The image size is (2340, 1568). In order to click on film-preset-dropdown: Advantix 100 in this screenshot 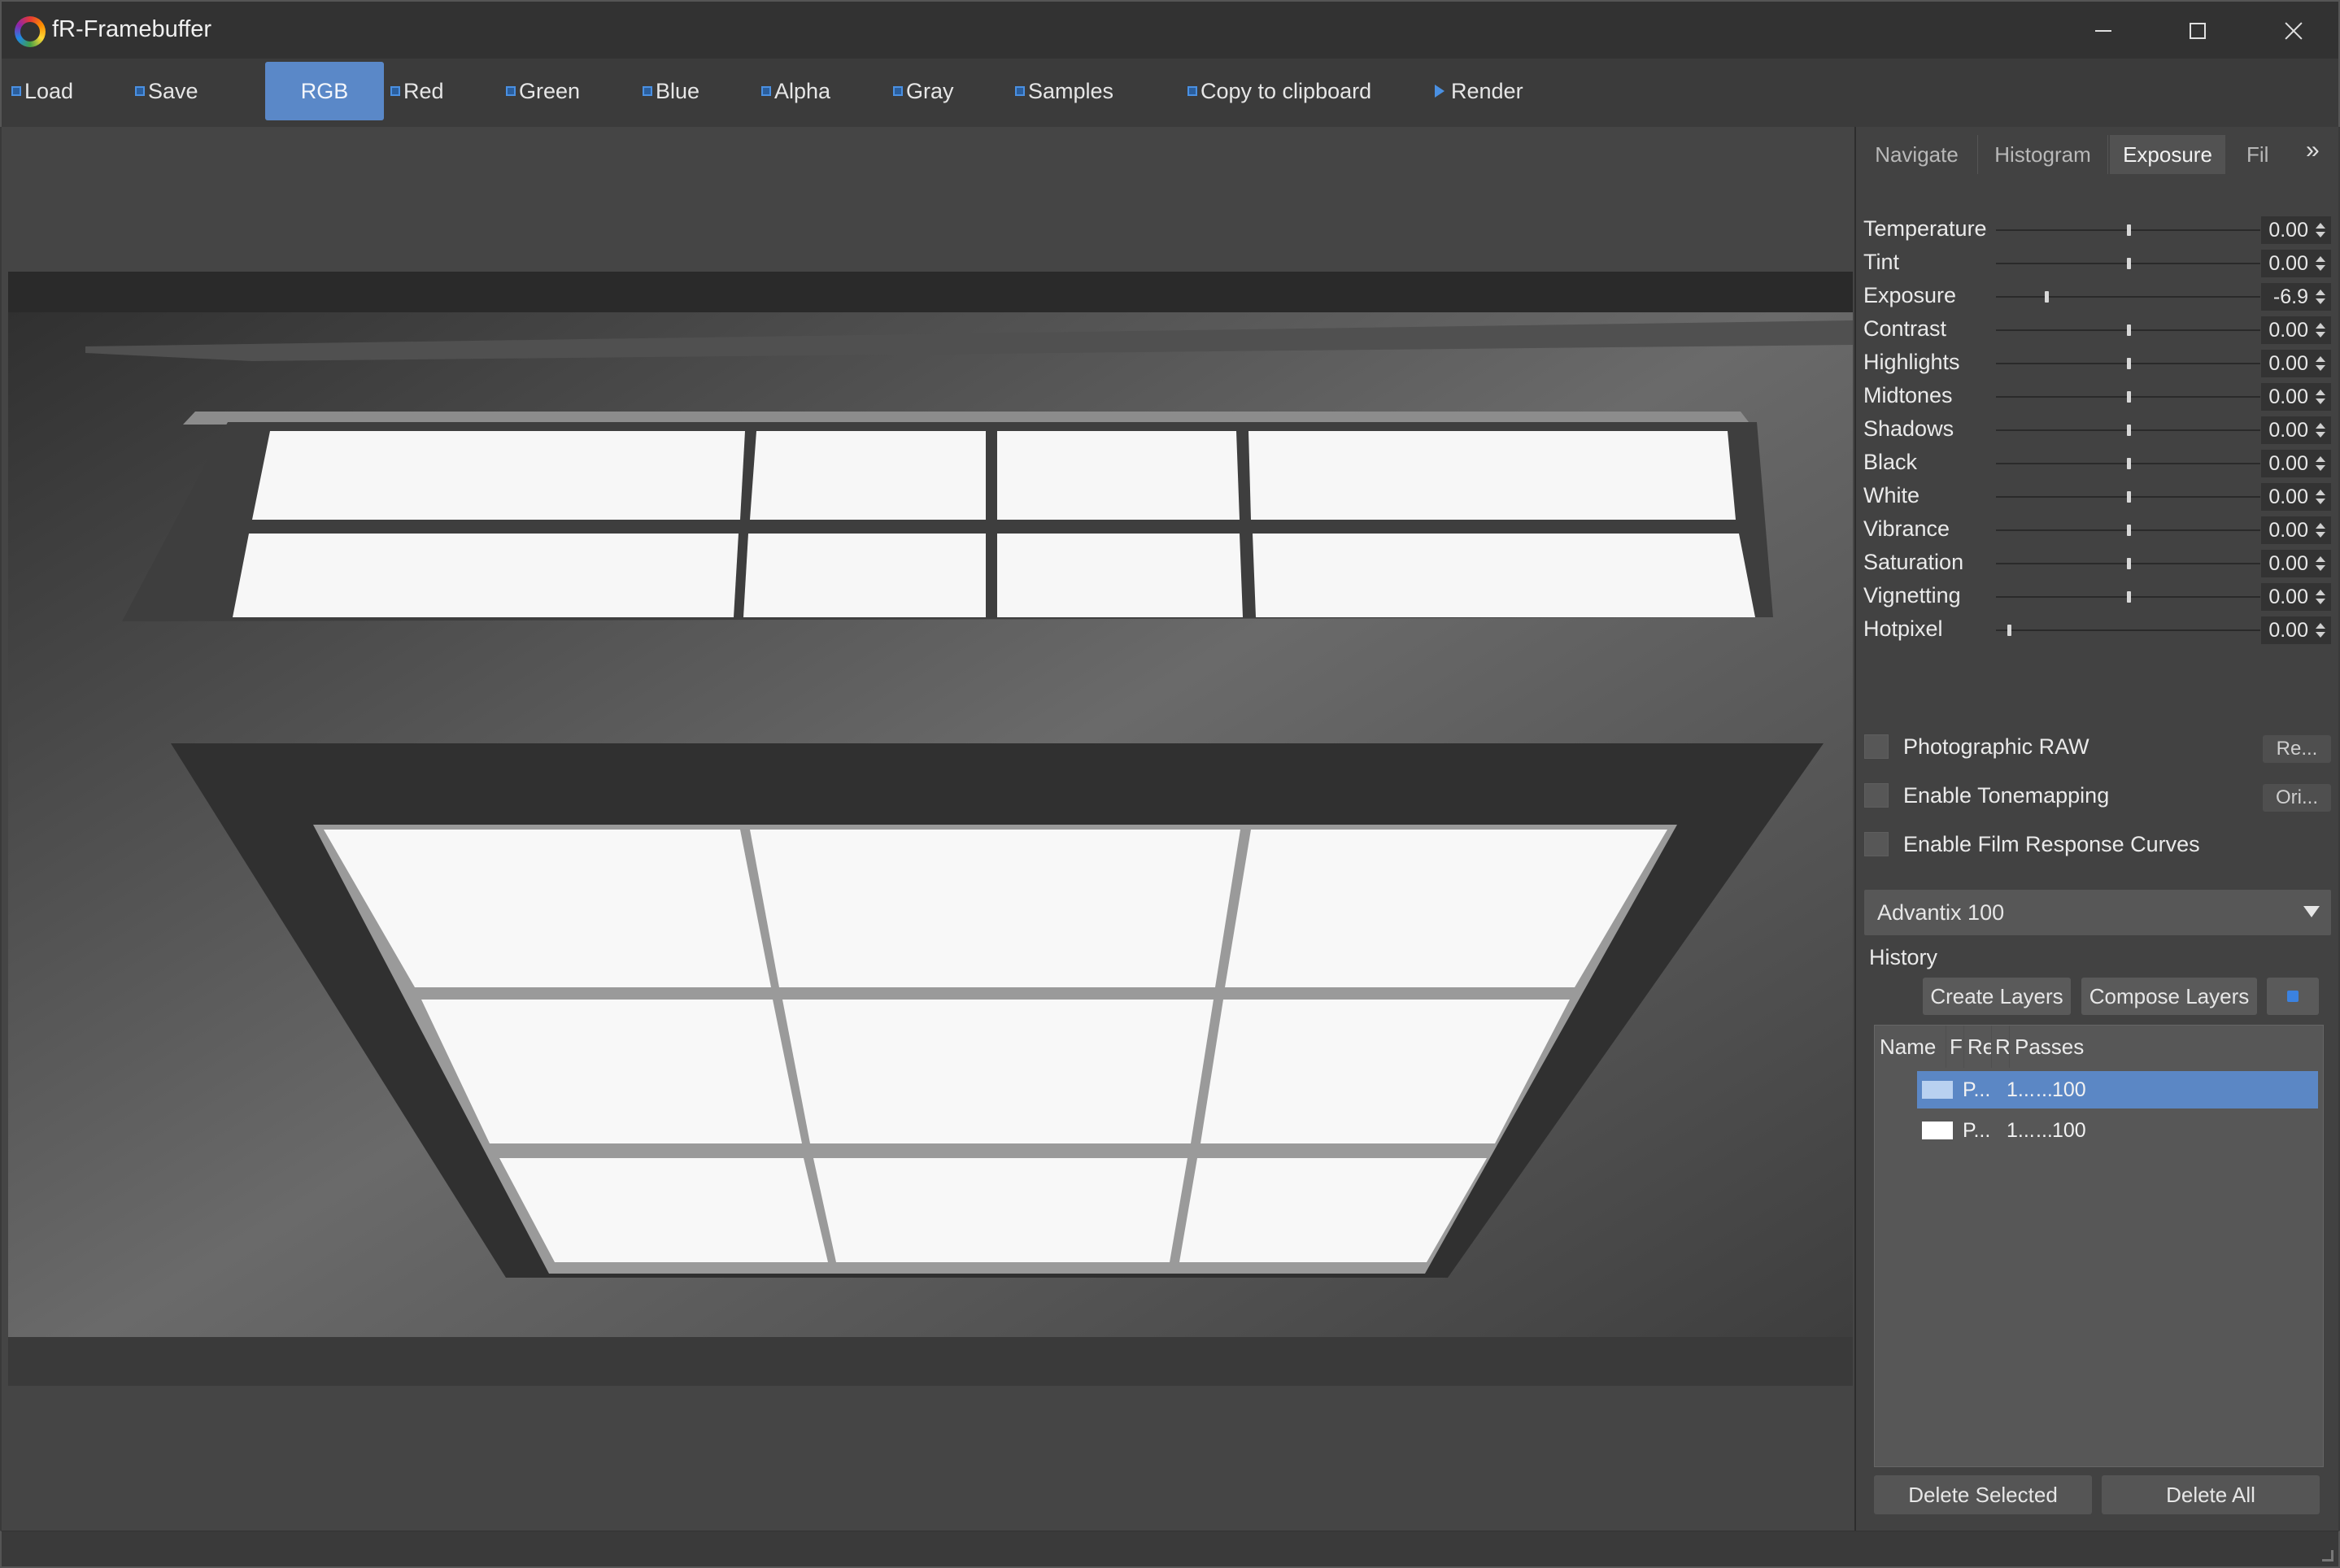, I will do `click(2098, 912)`.